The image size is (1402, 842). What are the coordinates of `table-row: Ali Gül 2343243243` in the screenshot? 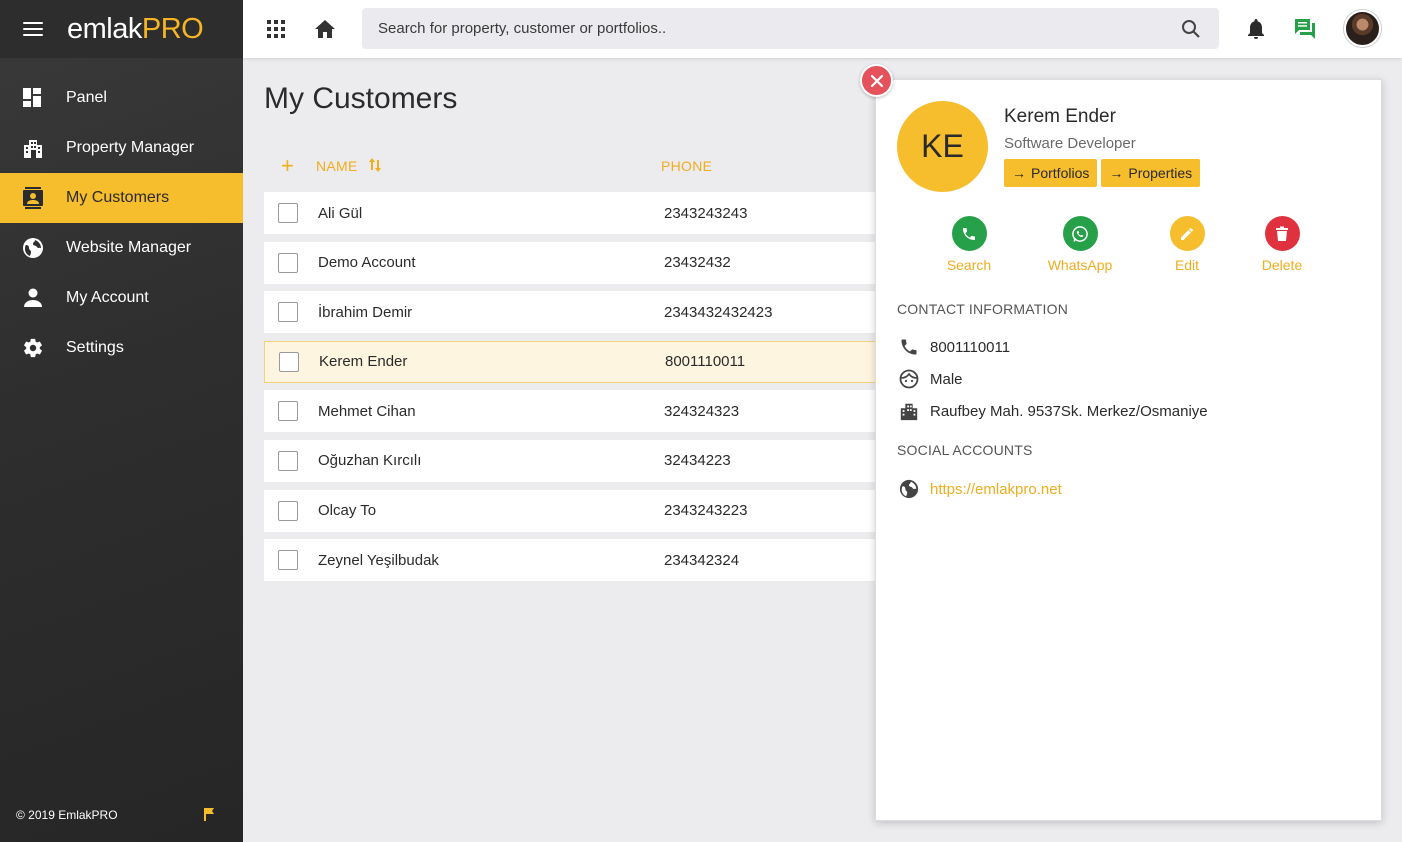 It's located at (584, 213).